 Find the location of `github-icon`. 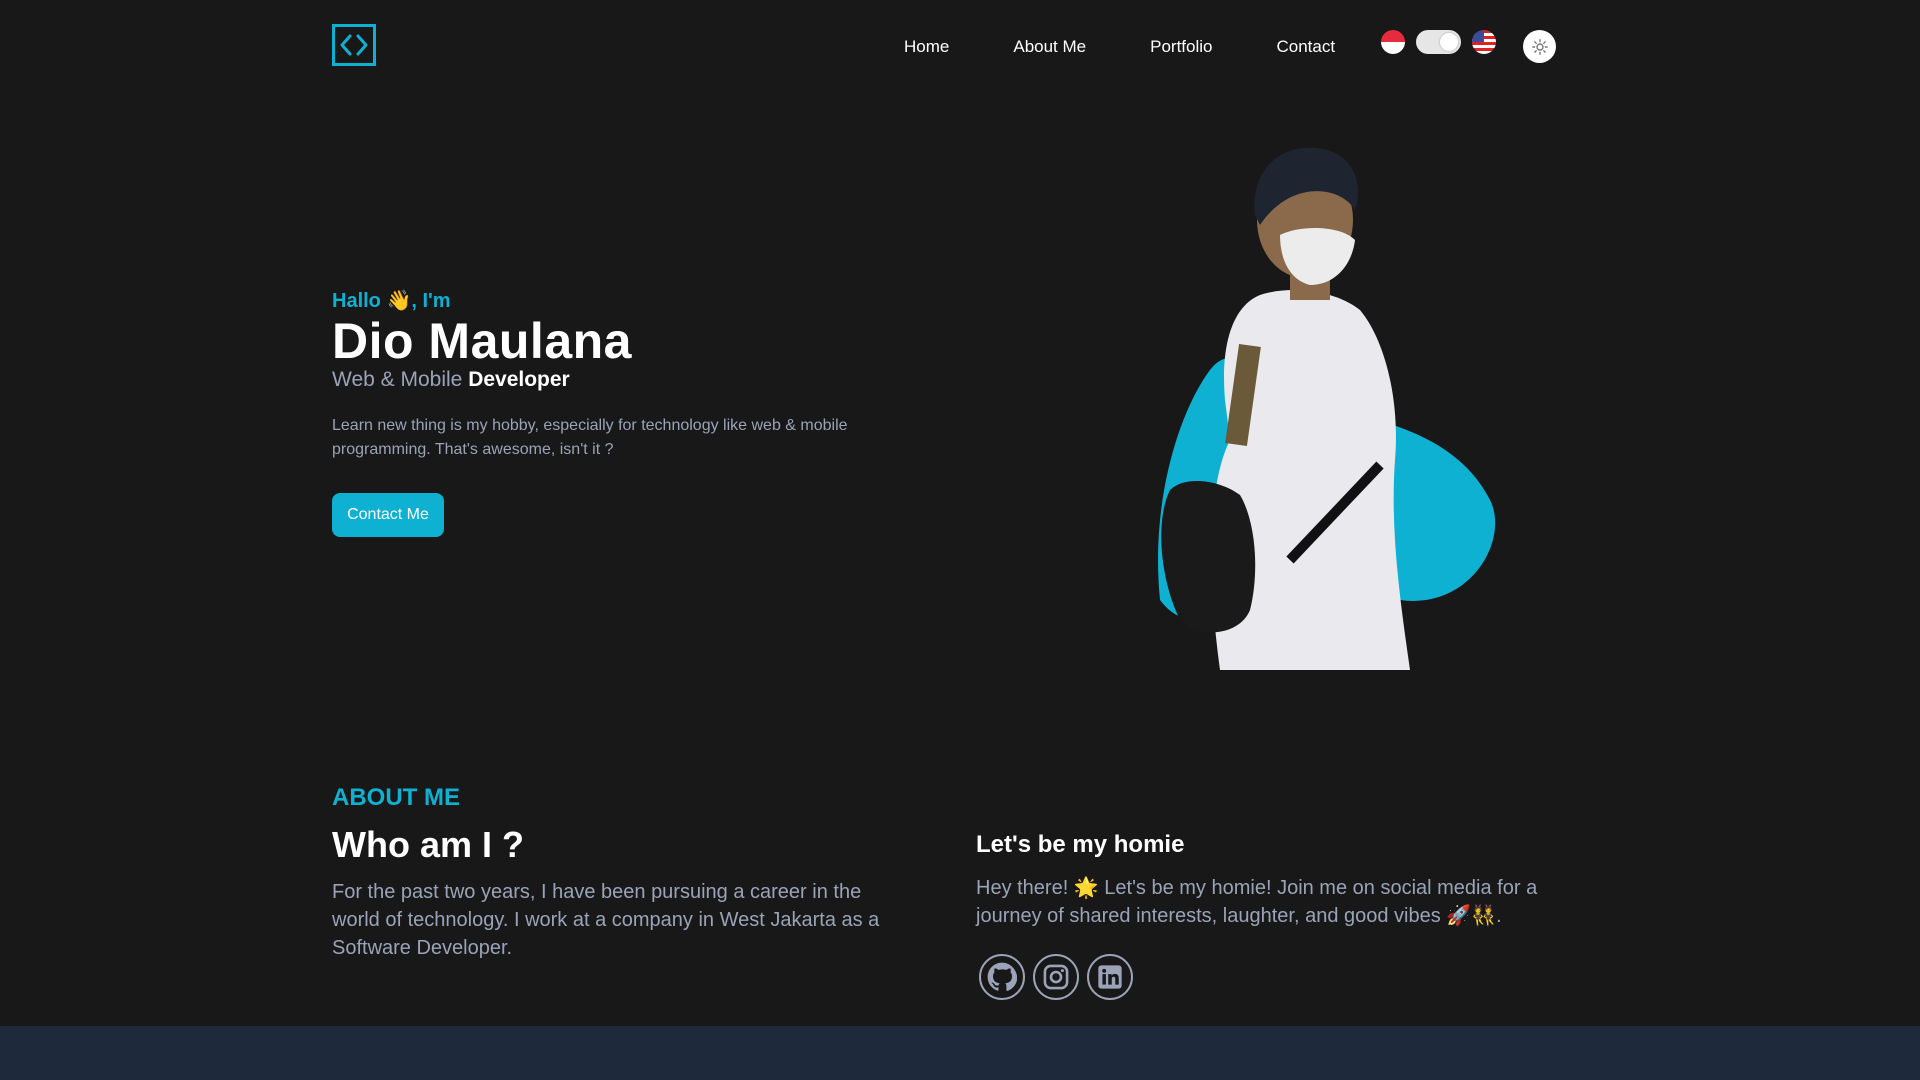

github-icon is located at coordinates (1002, 976).